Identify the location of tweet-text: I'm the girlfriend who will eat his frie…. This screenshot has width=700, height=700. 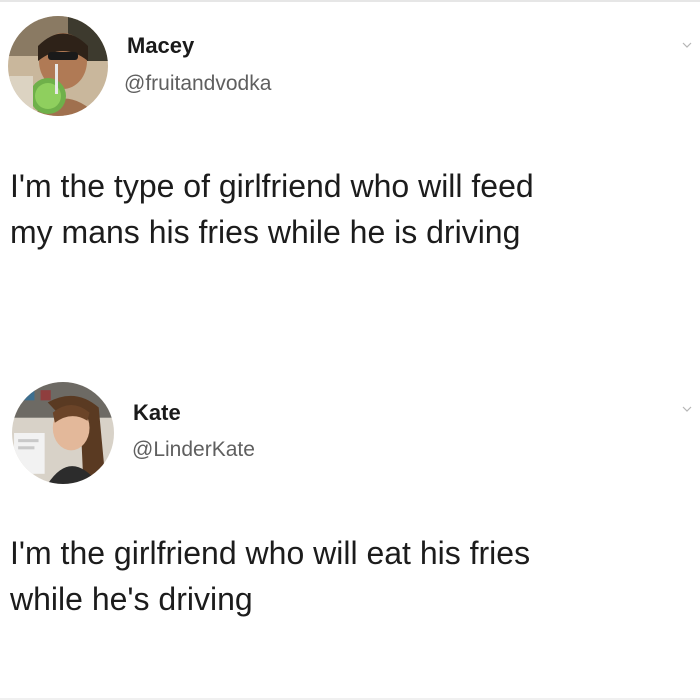
(352, 576).